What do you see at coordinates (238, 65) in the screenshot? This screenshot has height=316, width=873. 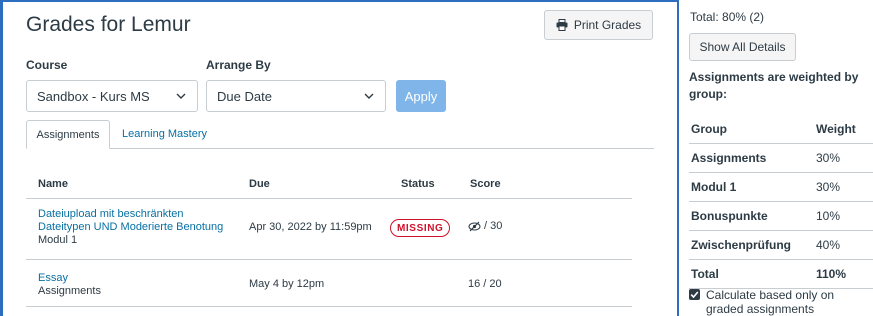 I see `arrange-by-label: Arrange By` at bounding box center [238, 65].